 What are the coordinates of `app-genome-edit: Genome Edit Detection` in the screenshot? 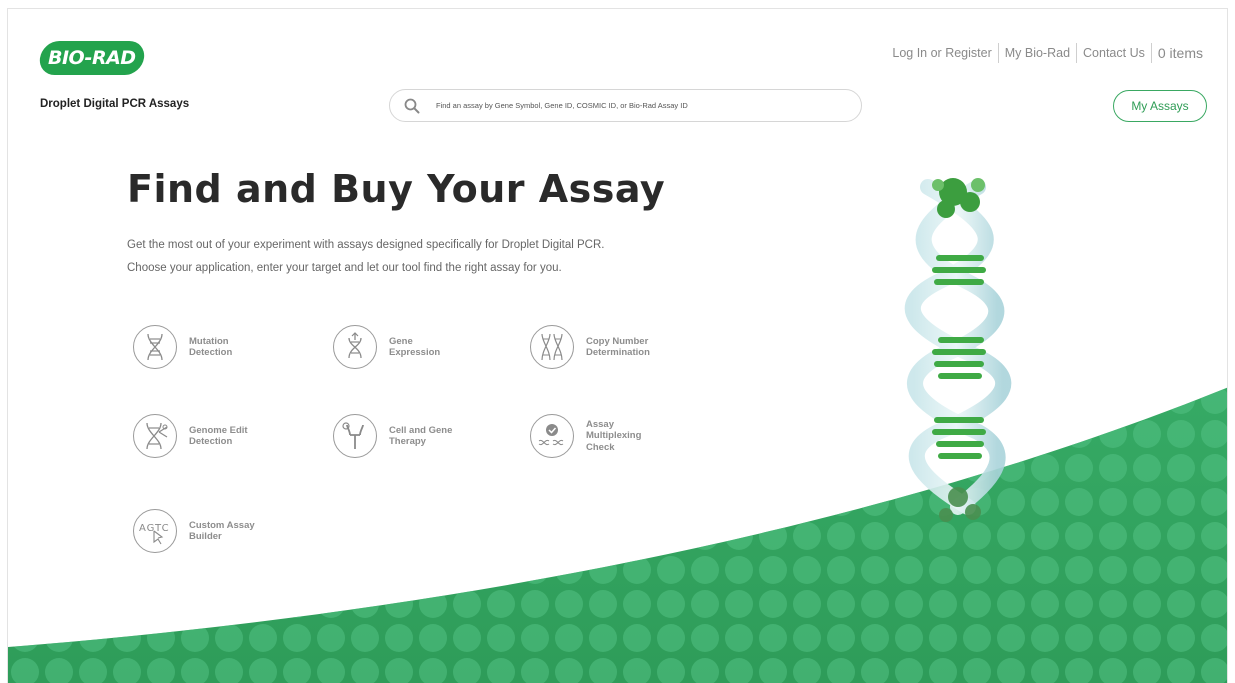 It's located at (228, 436).